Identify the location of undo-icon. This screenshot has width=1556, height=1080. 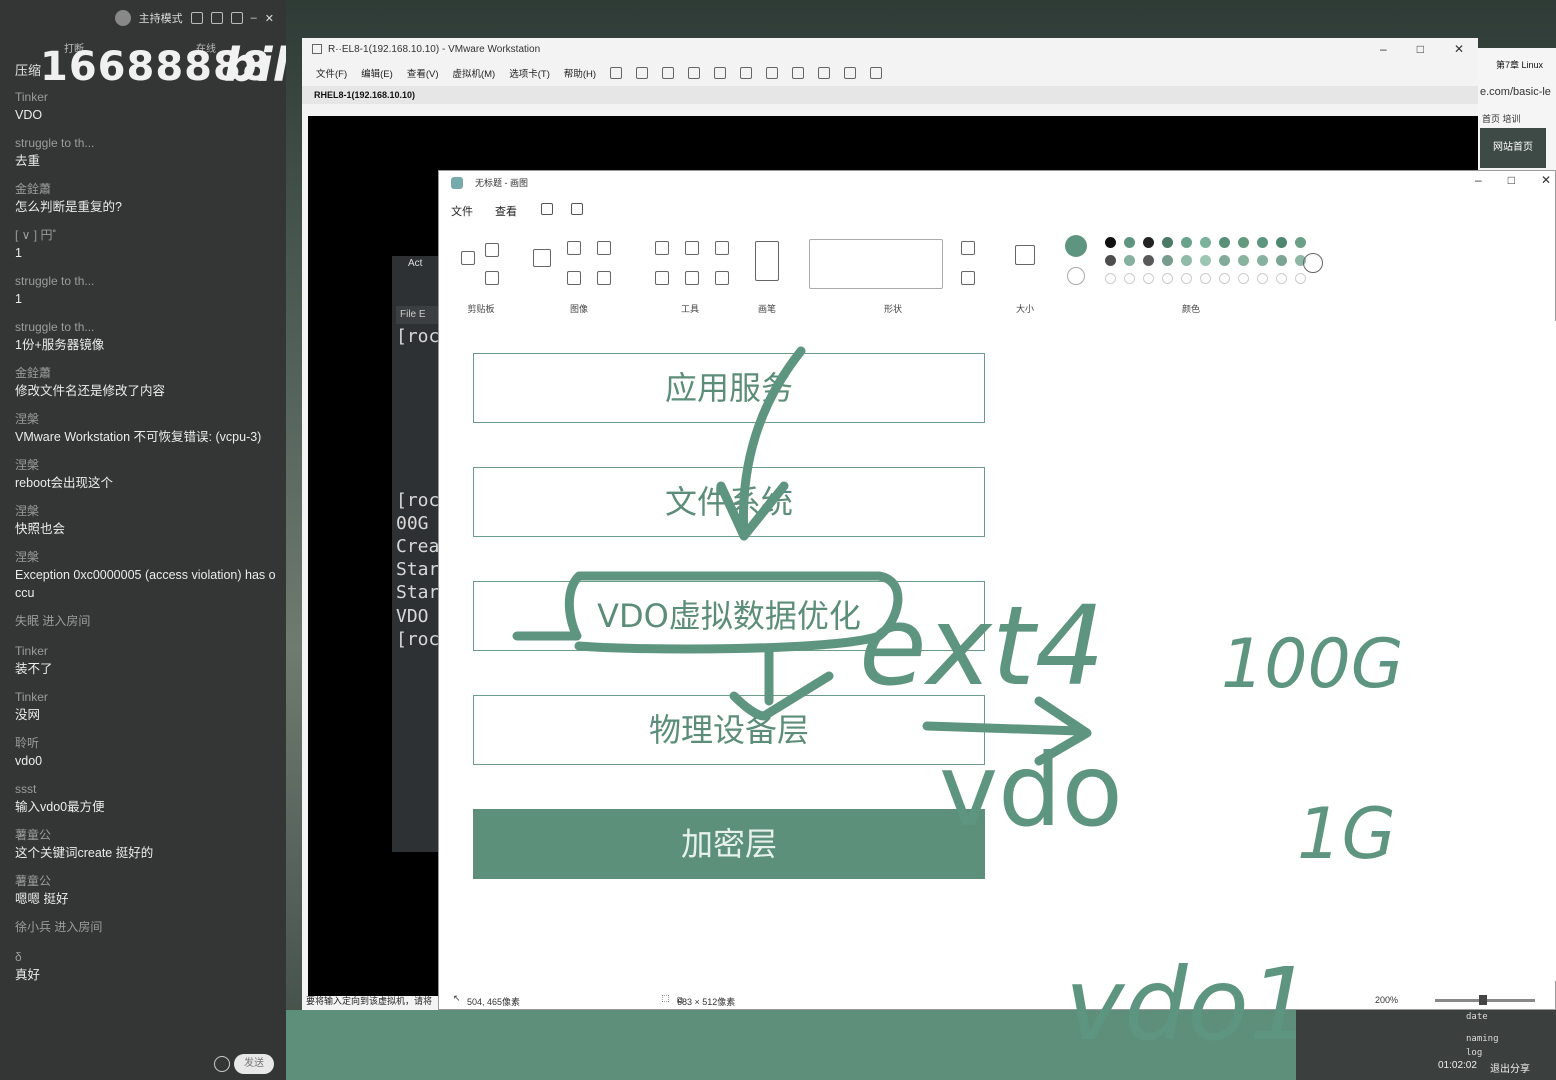
(577, 209).